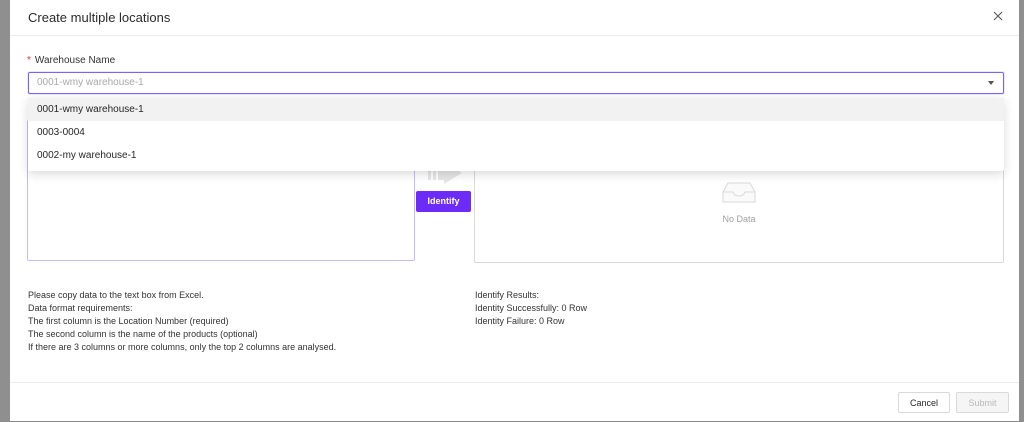  I want to click on results-success-count: Identity Successfully: 0 Row, so click(531, 308).